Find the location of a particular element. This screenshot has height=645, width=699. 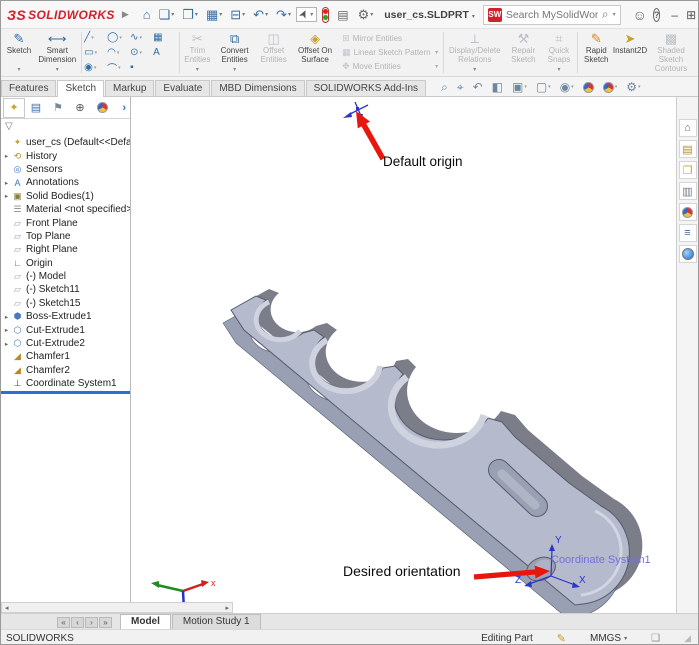

design-library-icon: ▤ is located at coordinates (687, 149).